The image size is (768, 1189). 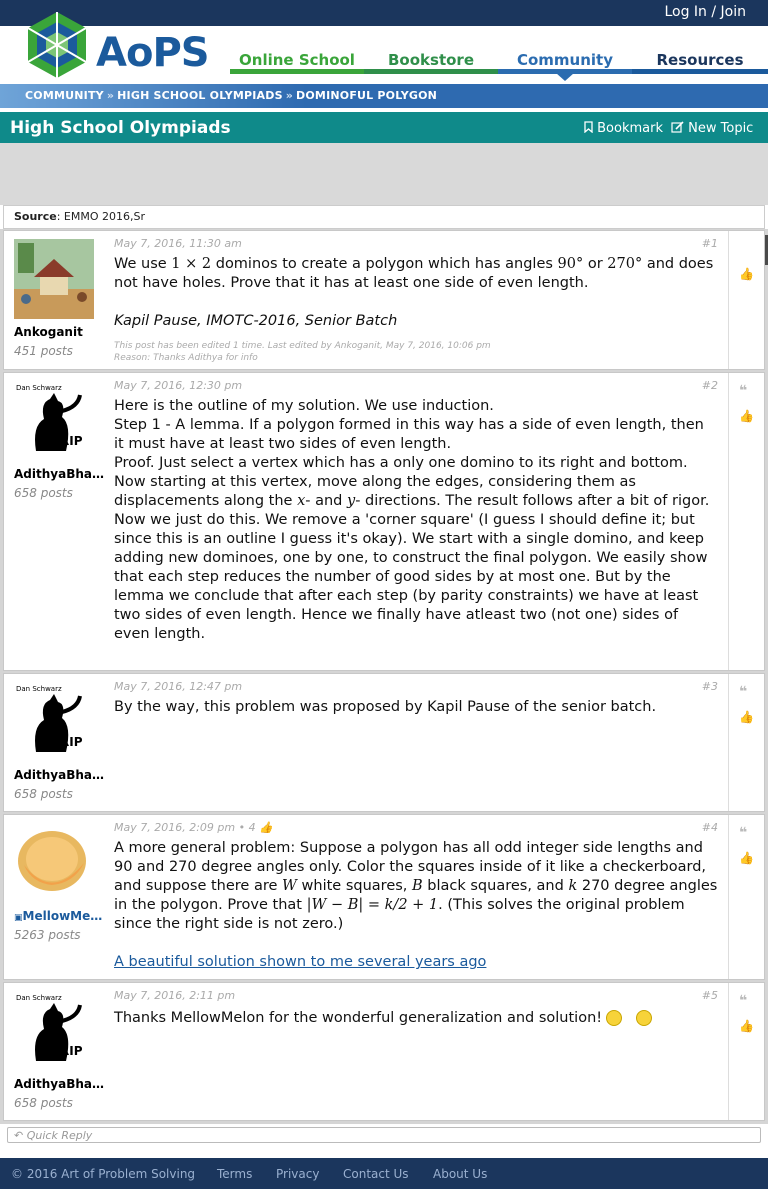 What do you see at coordinates (175, 827) in the screenshot?
I see `post-date-text: May 7, 2016, 2:09 pm` at bounding box center [175, 827].